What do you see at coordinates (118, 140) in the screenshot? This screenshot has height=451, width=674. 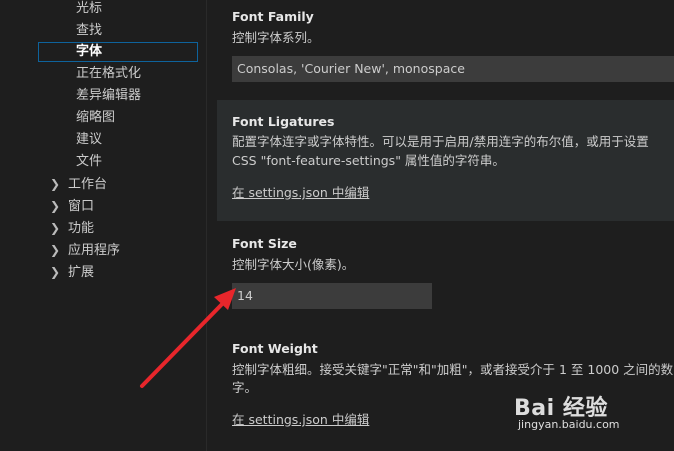 I see `sidebar-item-suggestions: 建议` at bounding box center [118, 140].